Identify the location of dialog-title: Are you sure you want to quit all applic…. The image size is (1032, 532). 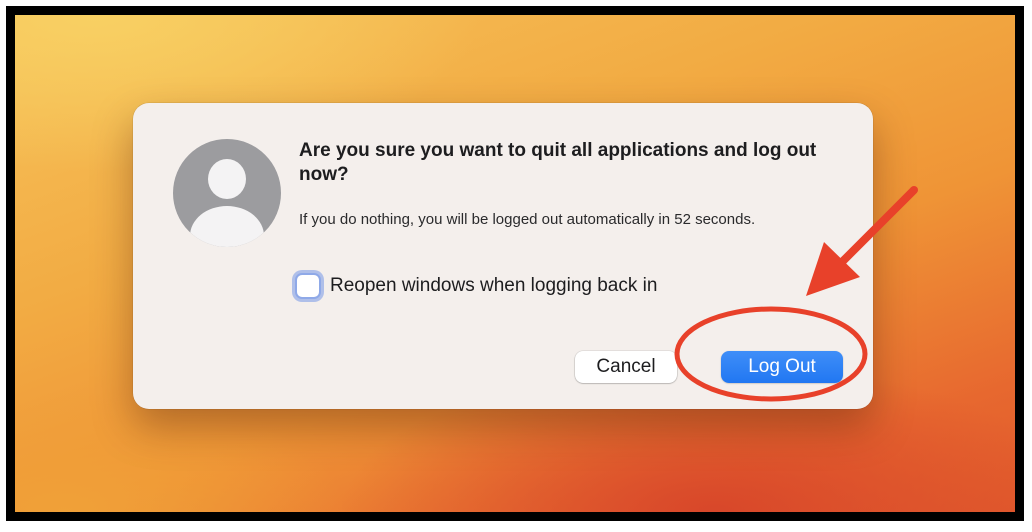
(558, 162).